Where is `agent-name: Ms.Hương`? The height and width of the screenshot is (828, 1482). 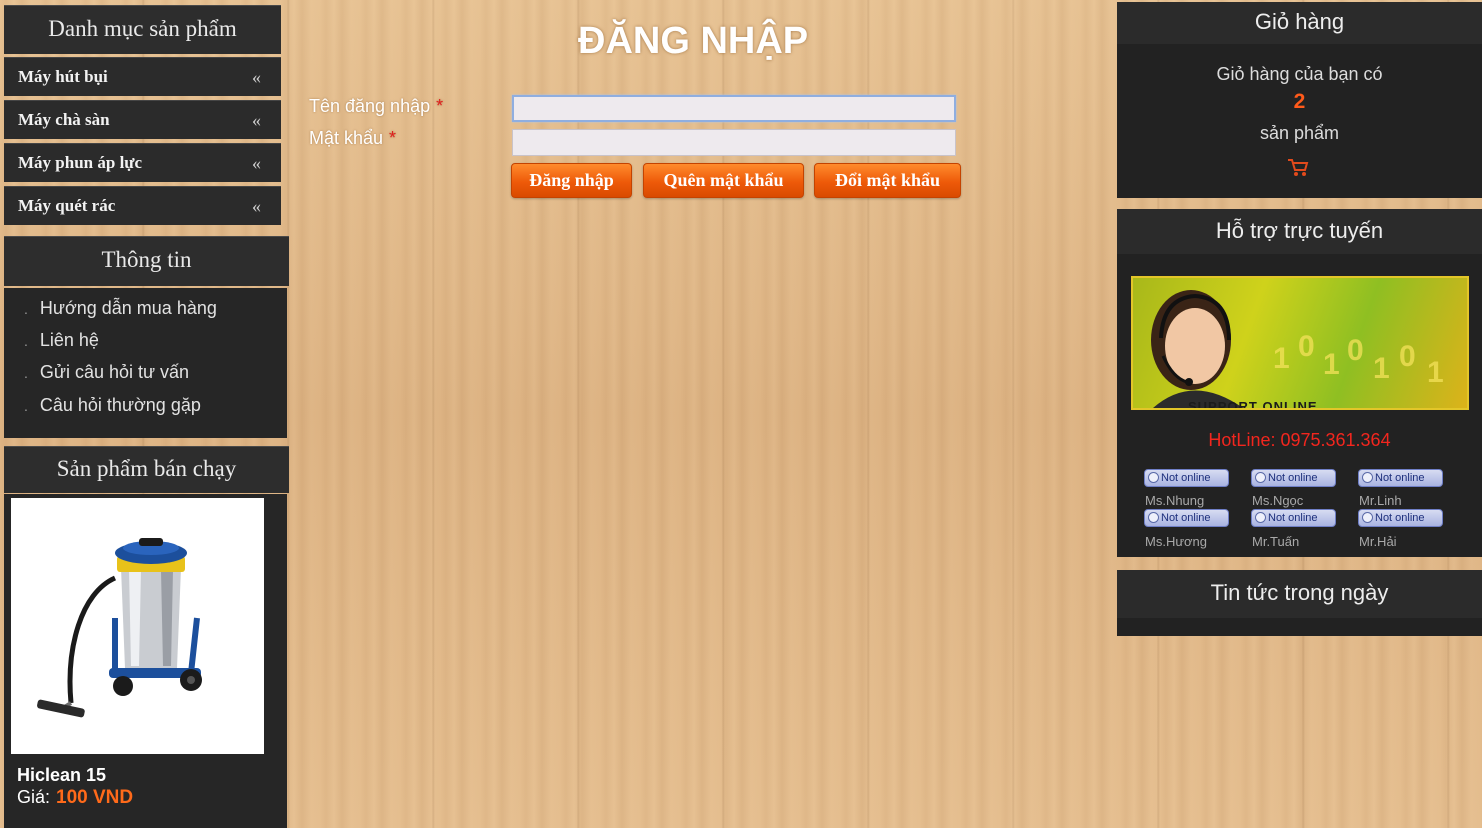 agent-name: Ms.Hương is located at coordinates (1176, 541).